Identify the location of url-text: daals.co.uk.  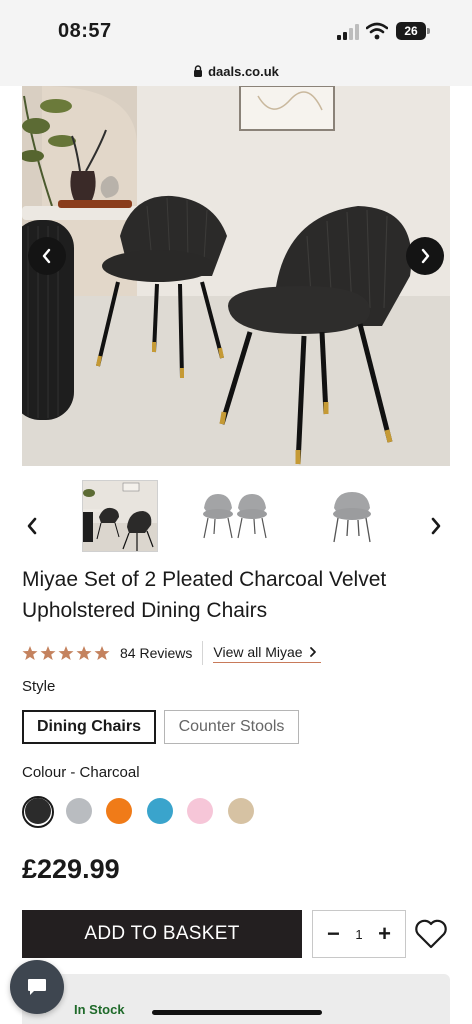
(243, 71).